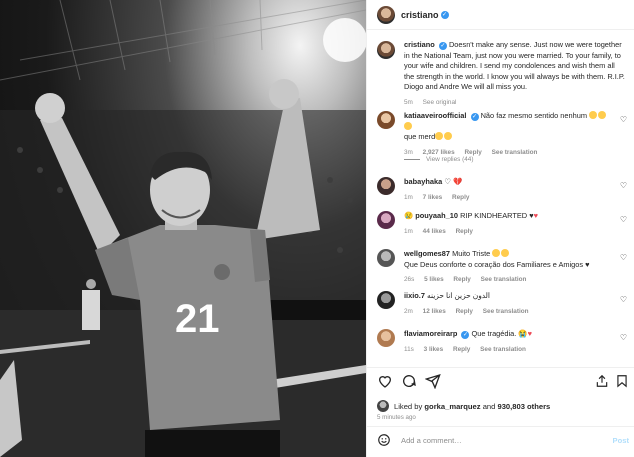 Image resolution: width=634 pixels, height=457 pixels. I want to click on post-actions, so click(503, 382).